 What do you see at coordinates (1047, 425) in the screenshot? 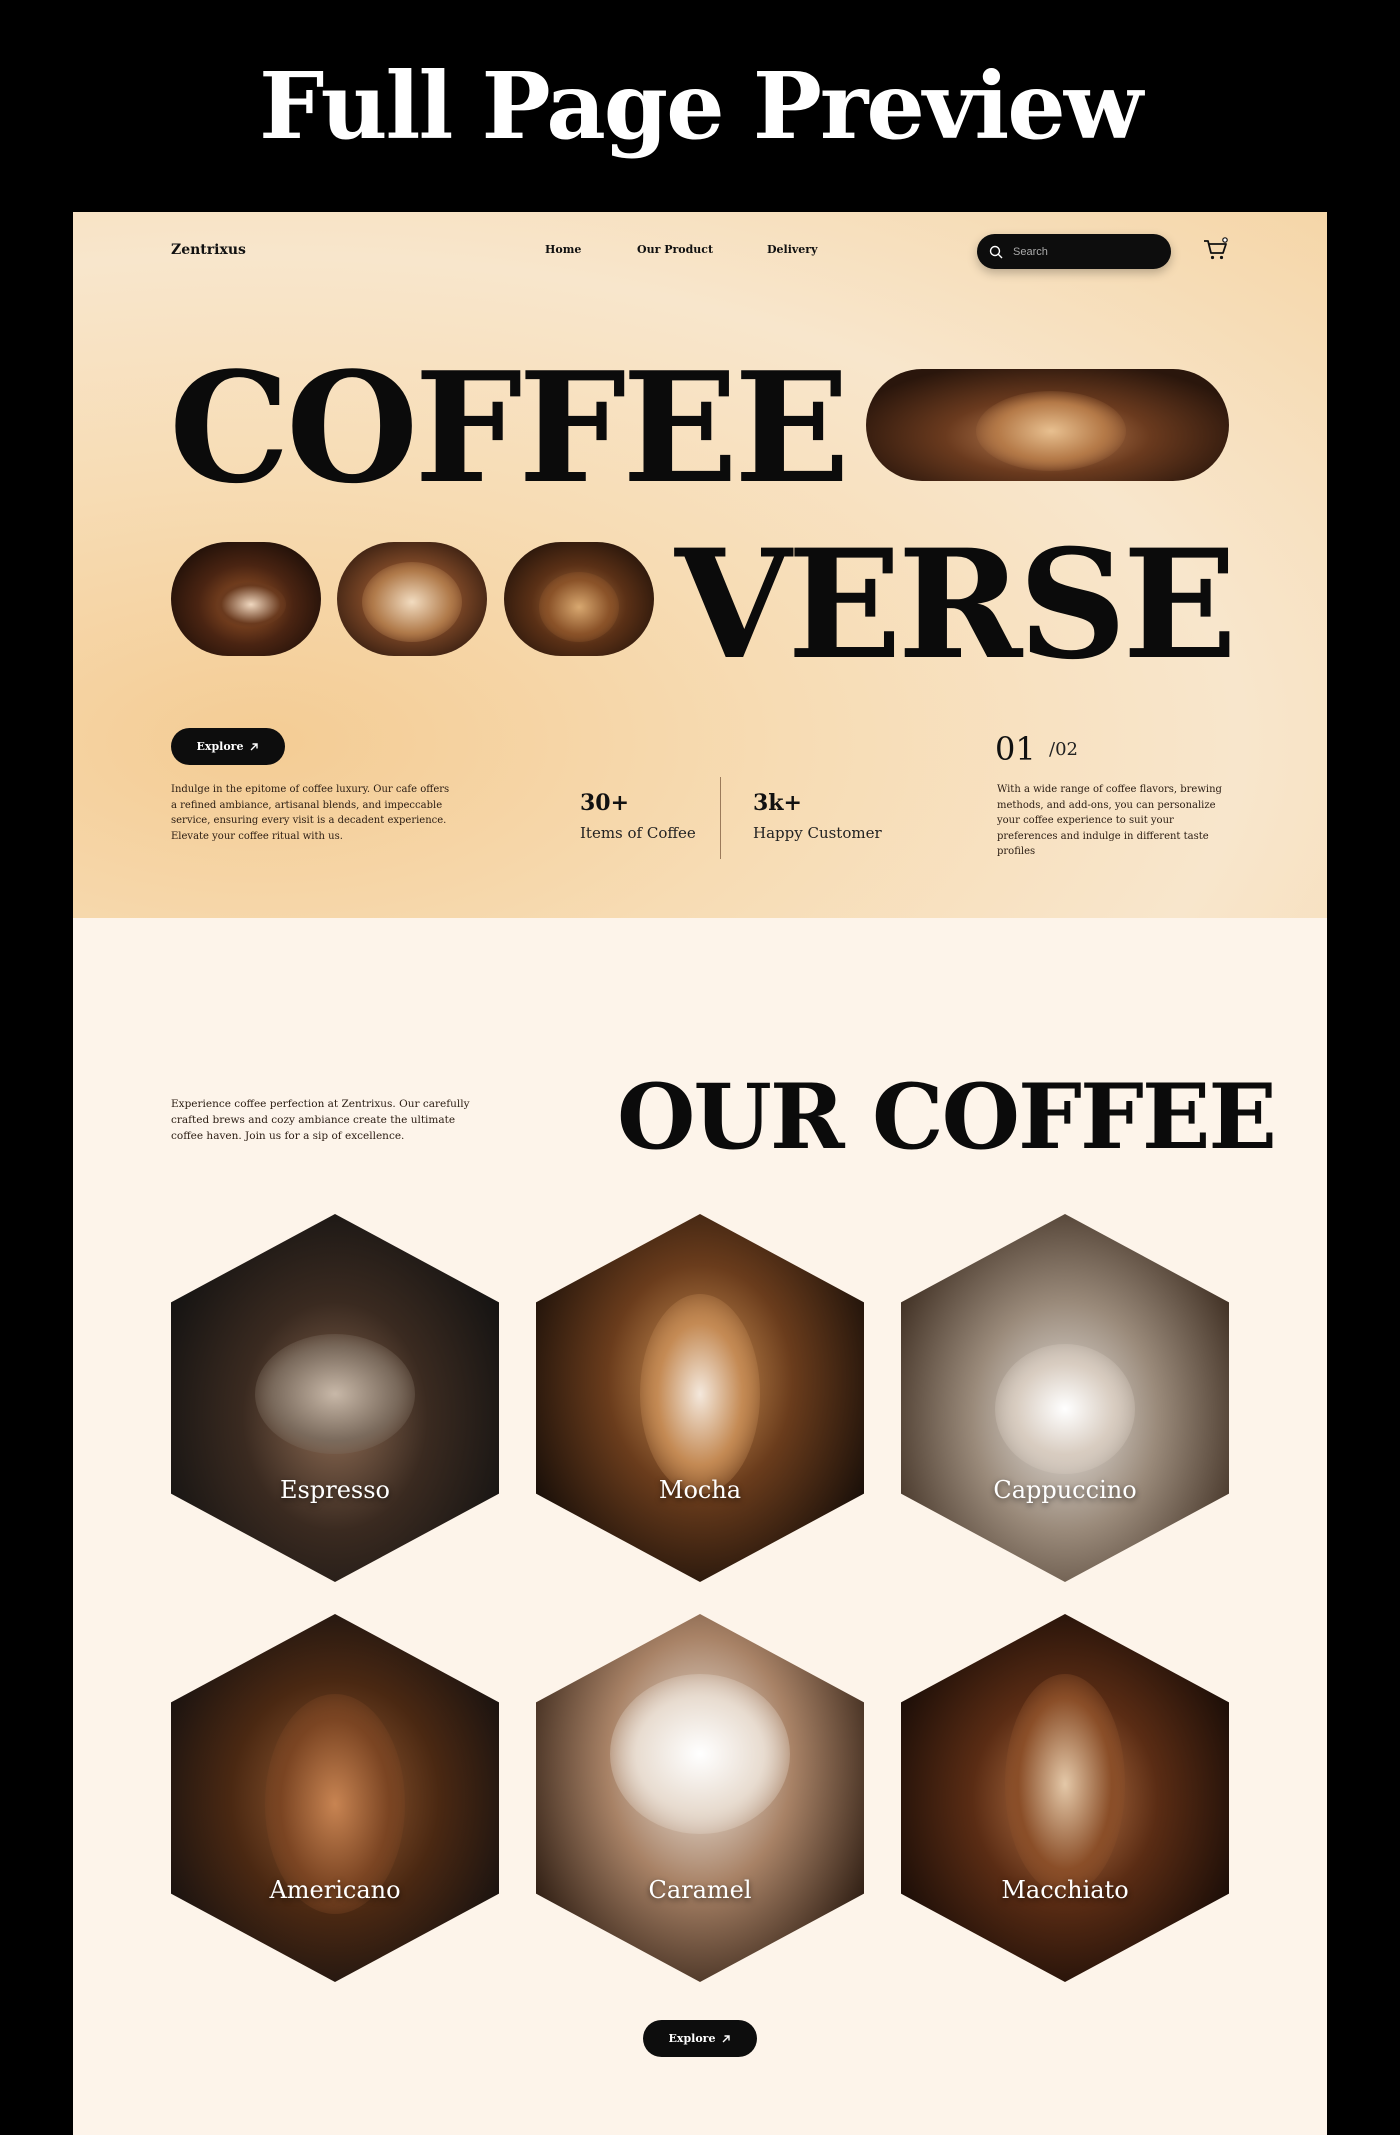
I see `hero-image-latte` at bounding box center [1047, 425].